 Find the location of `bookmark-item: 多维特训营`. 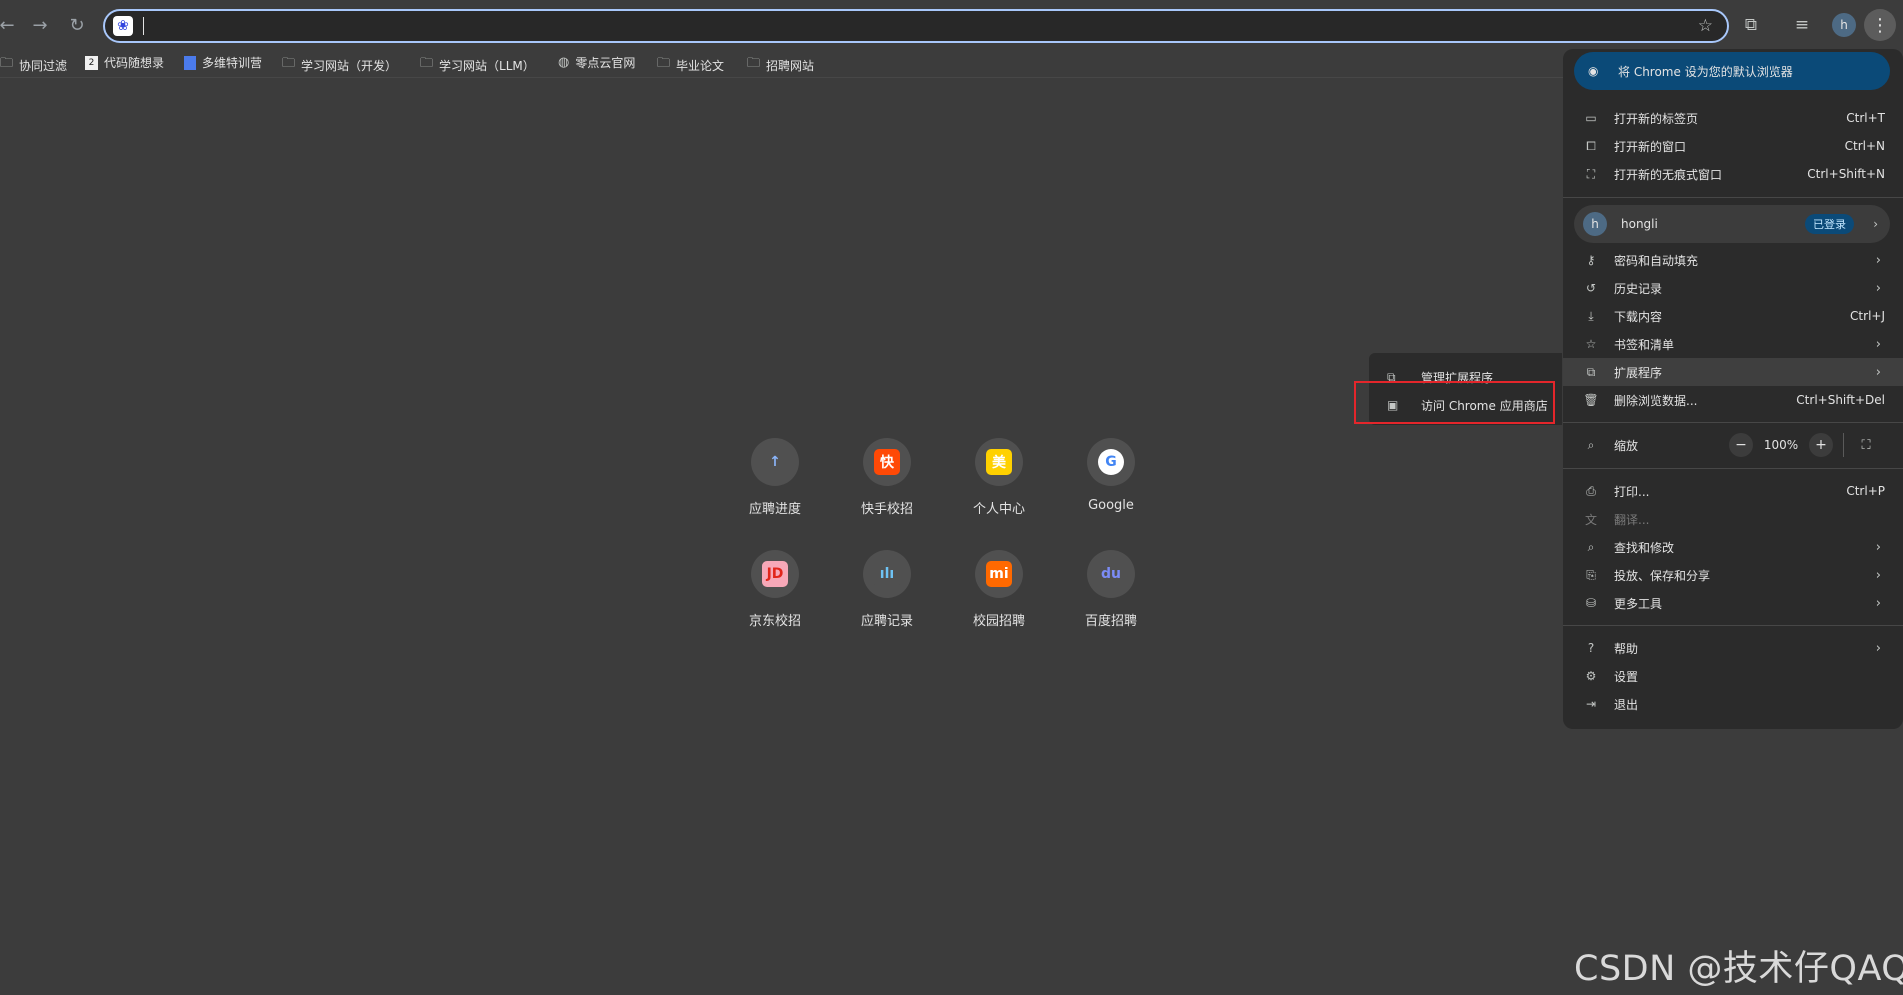

bookmark-item: 多维特训营 is located at coordinates (223, 62).